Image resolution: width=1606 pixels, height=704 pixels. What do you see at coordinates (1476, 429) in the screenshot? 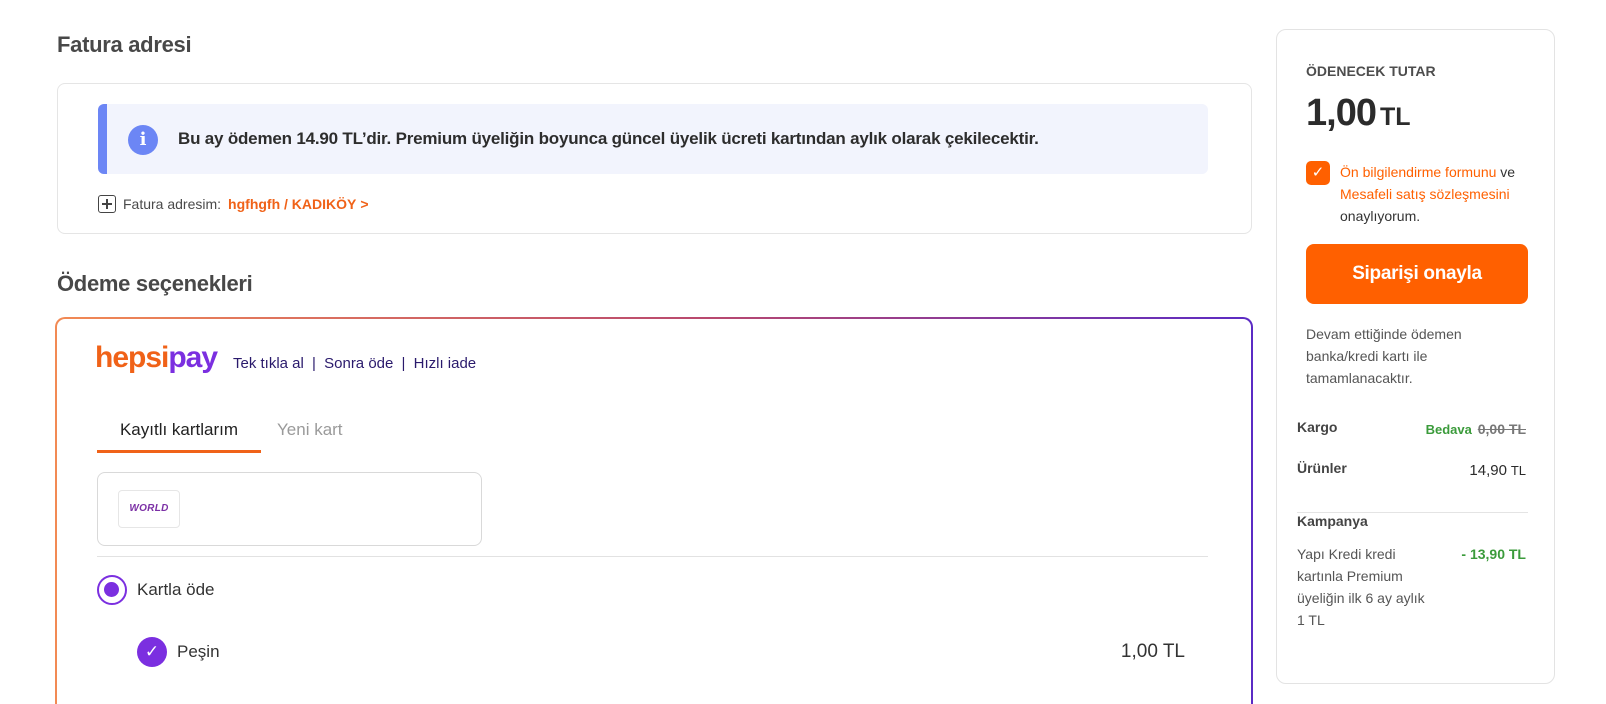
I see `cargo-value: Bedava 0,00 TL` at bounding box center [1476, 429].